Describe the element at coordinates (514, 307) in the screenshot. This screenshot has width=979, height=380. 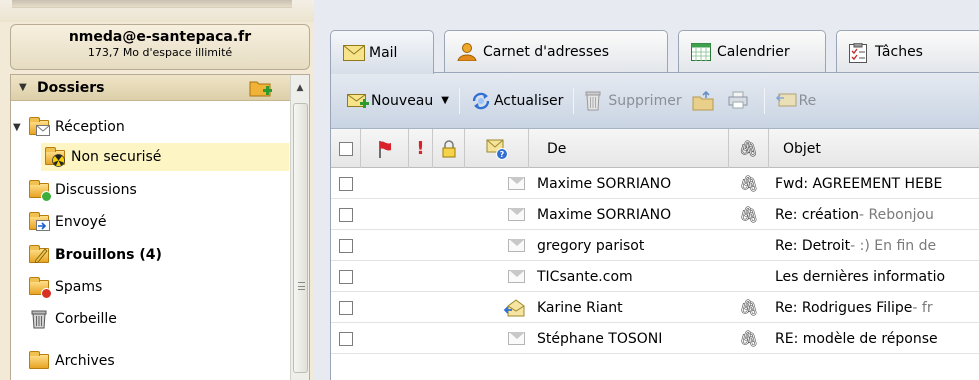
I see `replied-mail-icon` at that location.